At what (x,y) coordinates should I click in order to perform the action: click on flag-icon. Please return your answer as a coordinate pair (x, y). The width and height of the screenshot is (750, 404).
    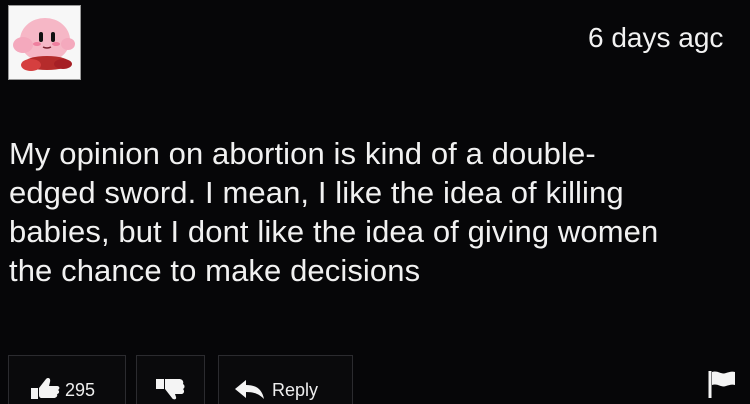
    Looking at the image, I should click on (721, 384).